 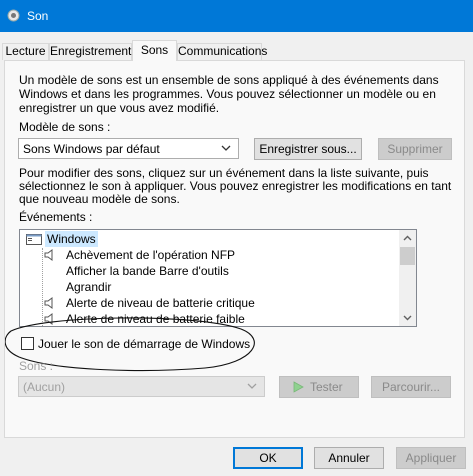 What do you see at coordinates (141, 386) in the screenshot?
I see `sound-dropdown: (Aucun)` at bounding box center [141, 386].